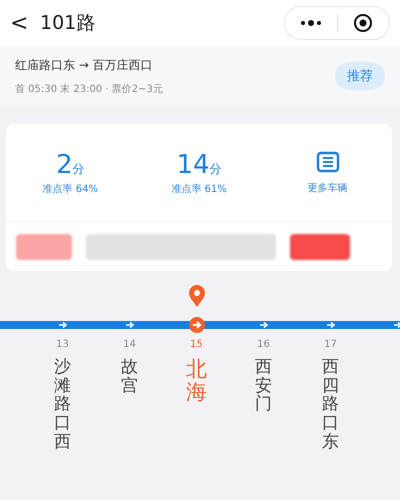 The width and height of the screenshot is (400, 500). Describe the element at coordinates (62, 344) in the screenshot. I see `stop-number: 13` at that location.